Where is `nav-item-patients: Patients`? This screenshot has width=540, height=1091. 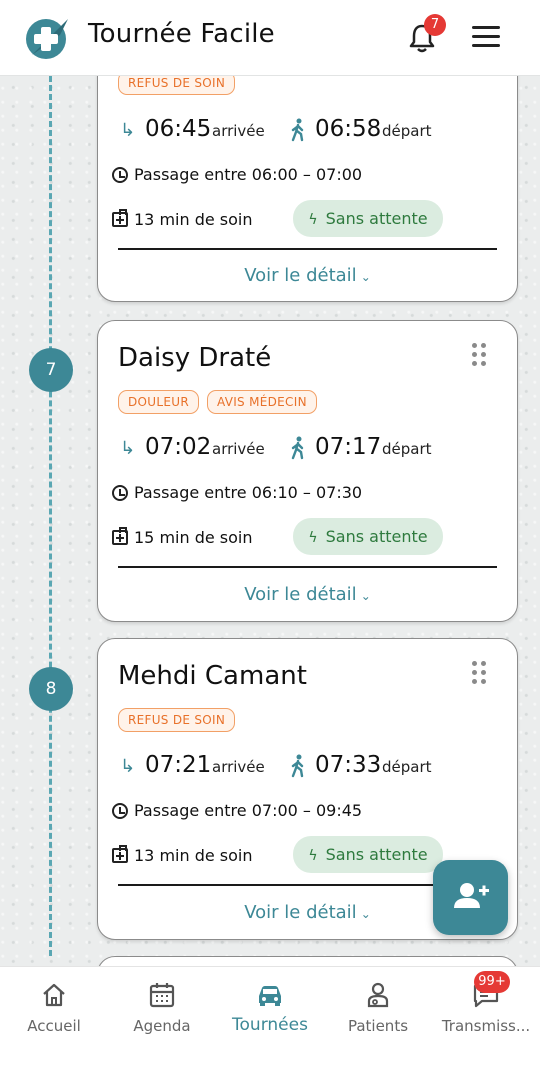
nav-item-patients: Patients is located at coordinates (378, 1012).